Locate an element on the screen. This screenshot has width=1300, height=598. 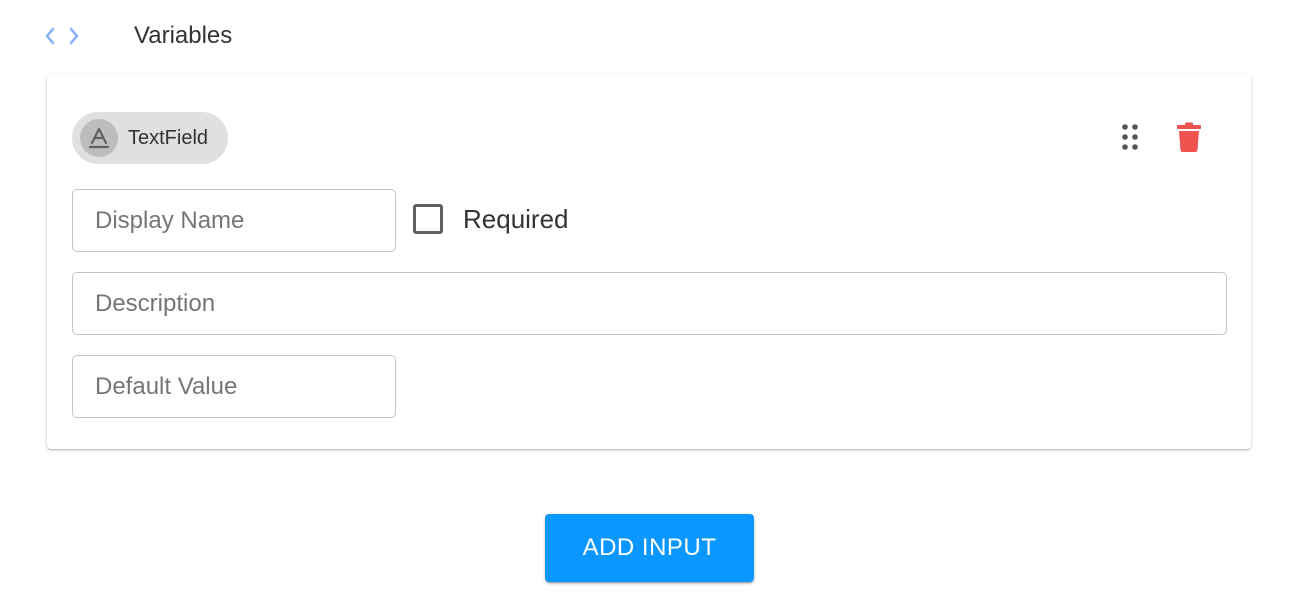
delete-button is located at coordinates (1189, 137).